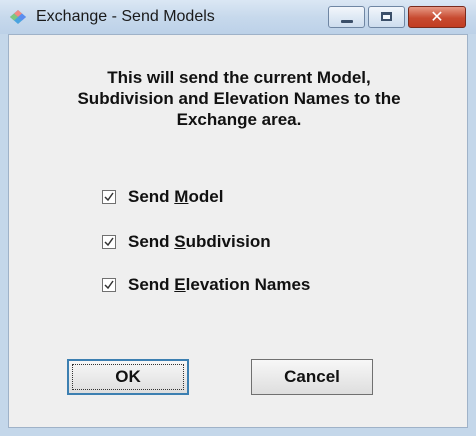 This screenshot has width=476, height=436. What do you see at coordinates (346, 17) in the screenshot?
I see `minimize-button` at bounding box center [346, 17].